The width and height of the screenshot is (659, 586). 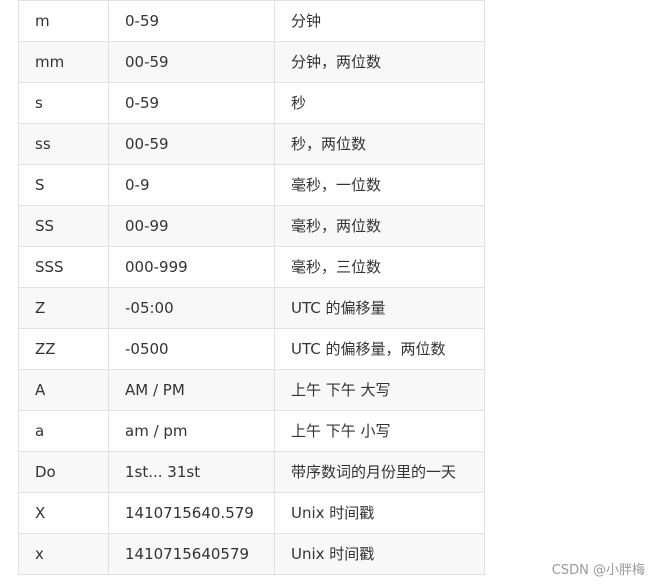 I want to click on description-cell: 上午 下午 大写, so click(x=379, y=390).